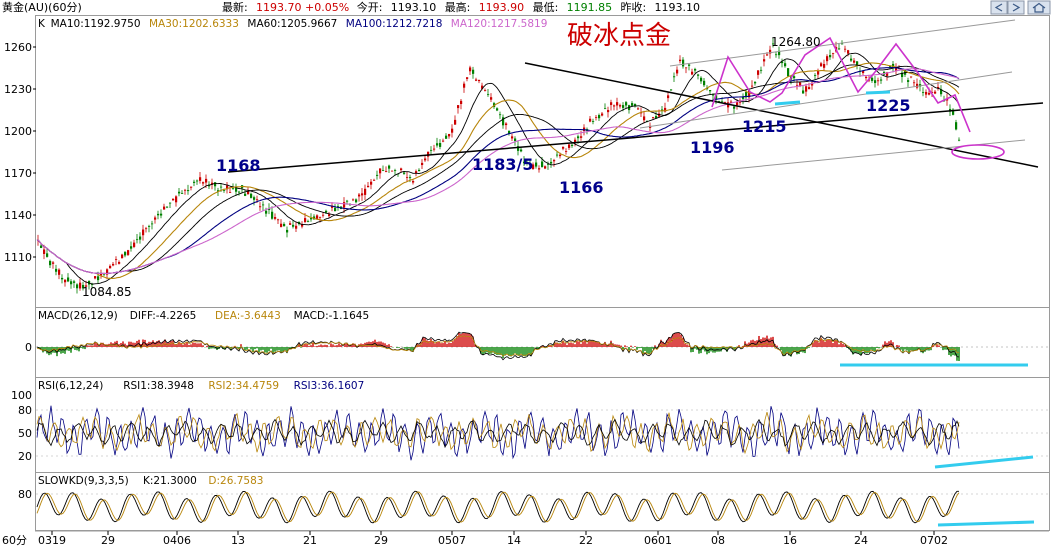 The image size is (1055, 548). Describe the element at coordinates (70, 386) in the screenshot. I see `legend-item: RSI(6,12,24)` at that location.